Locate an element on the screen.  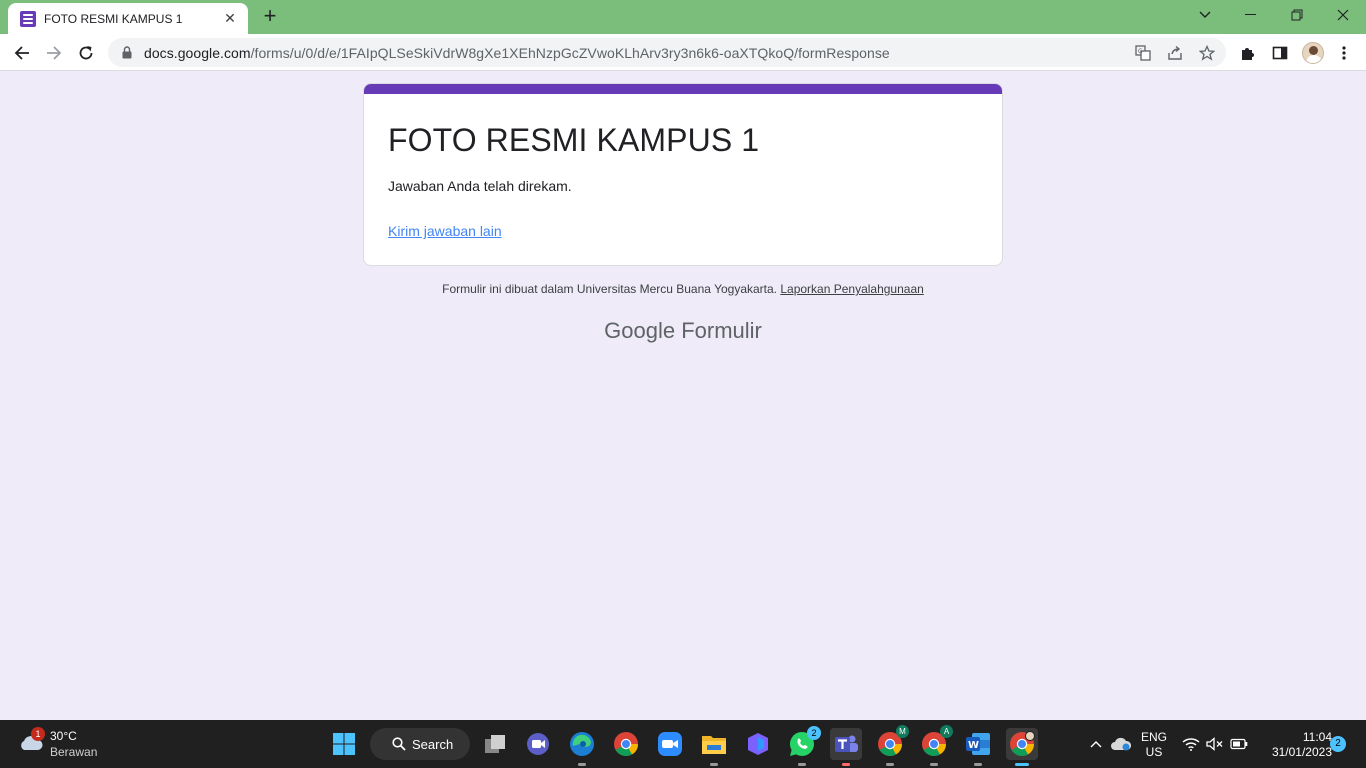
browser-tab-strip: FOTO RESMI KAMPUS 1 ✕ + is located at coordinates (683, 17).